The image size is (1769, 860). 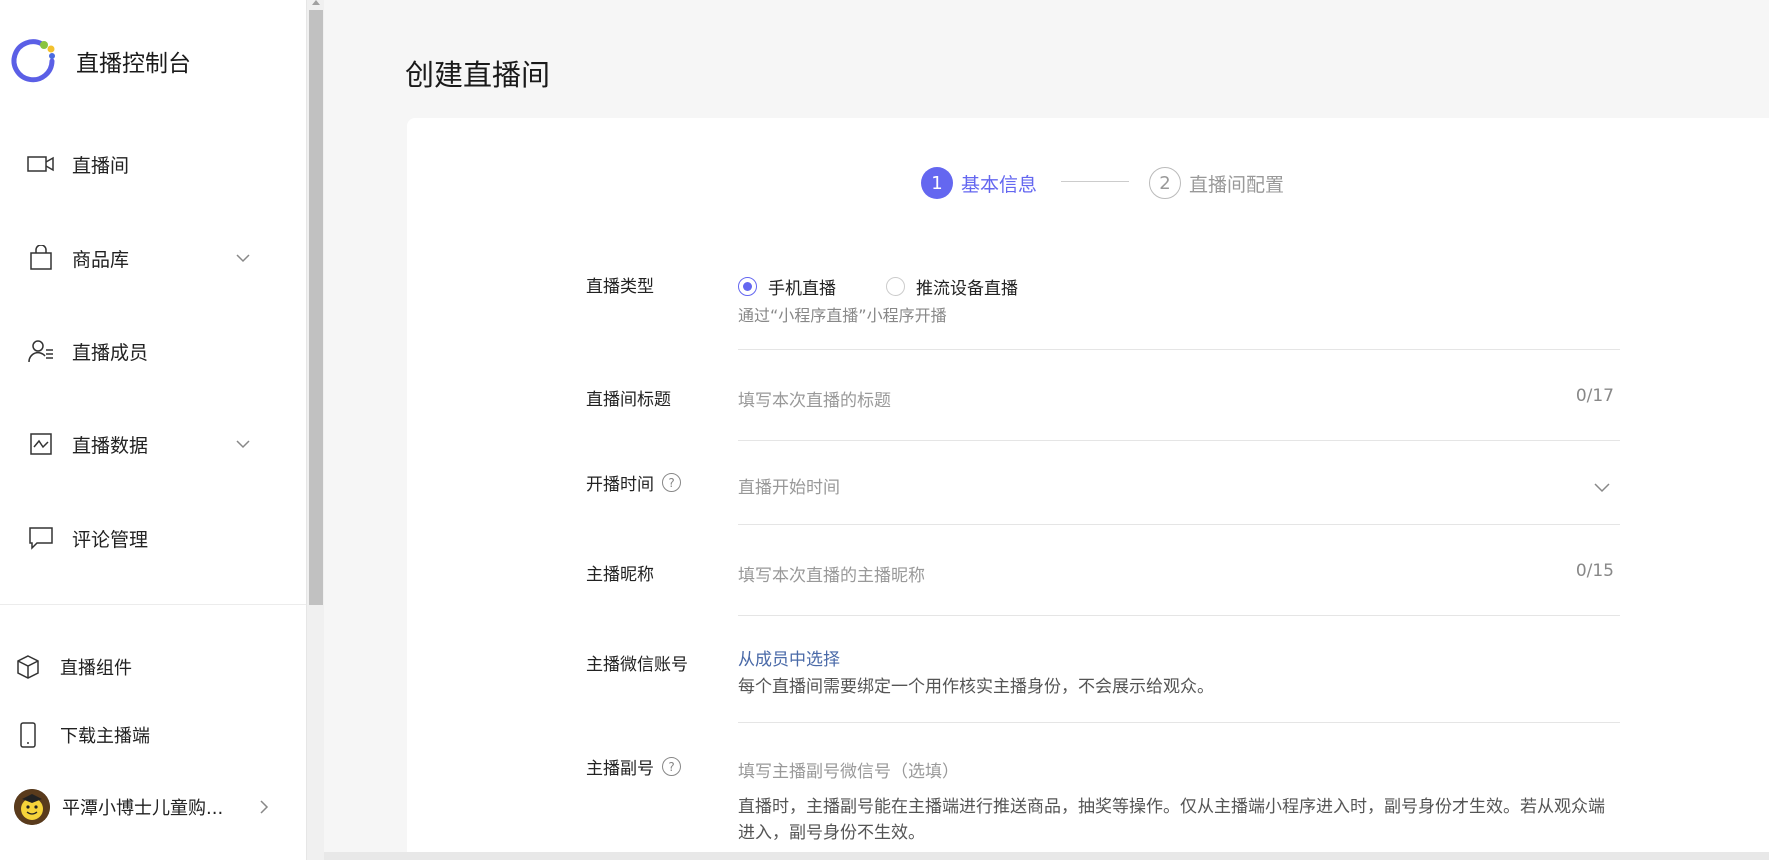 What do you see at coordinates (101, 165) in the screenshot?
I see `sidebar-item-label: 直播间` at bounding box center [101, 165].